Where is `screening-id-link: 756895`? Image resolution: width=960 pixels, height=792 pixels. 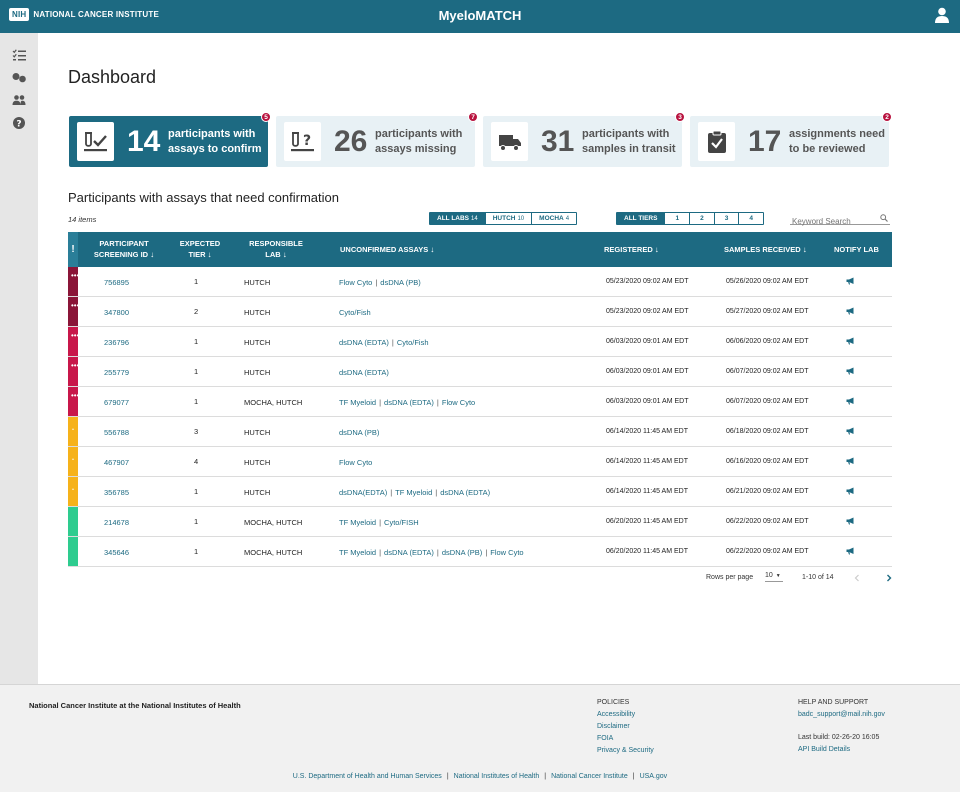
screening-id-link: 756895 is located at coordinates (116, 282).